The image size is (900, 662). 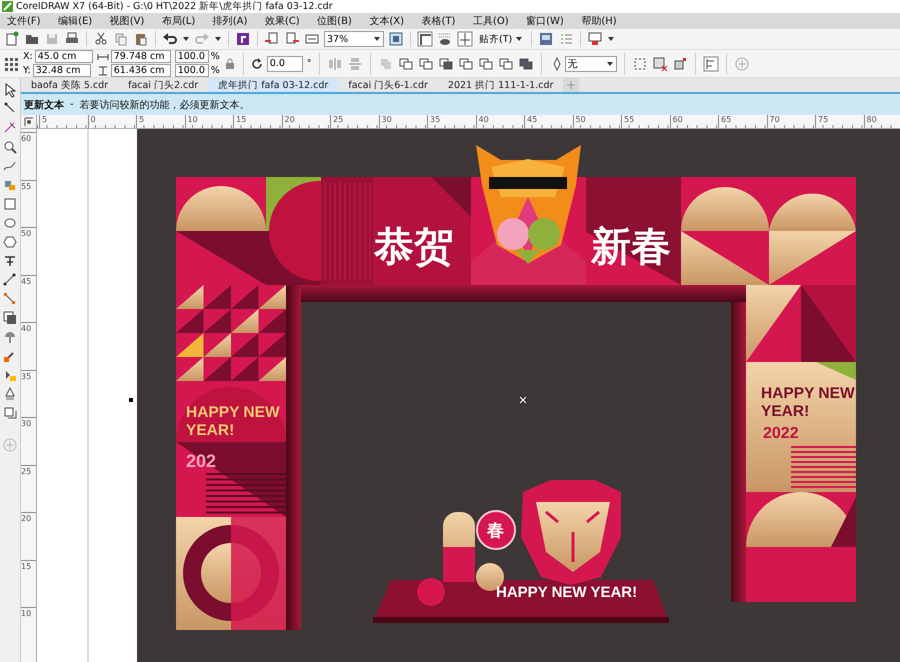 What do you see at coordinates (28, 517) in the screenshot?
I see `ruler-label: 20` at bounding box center [28, 517].